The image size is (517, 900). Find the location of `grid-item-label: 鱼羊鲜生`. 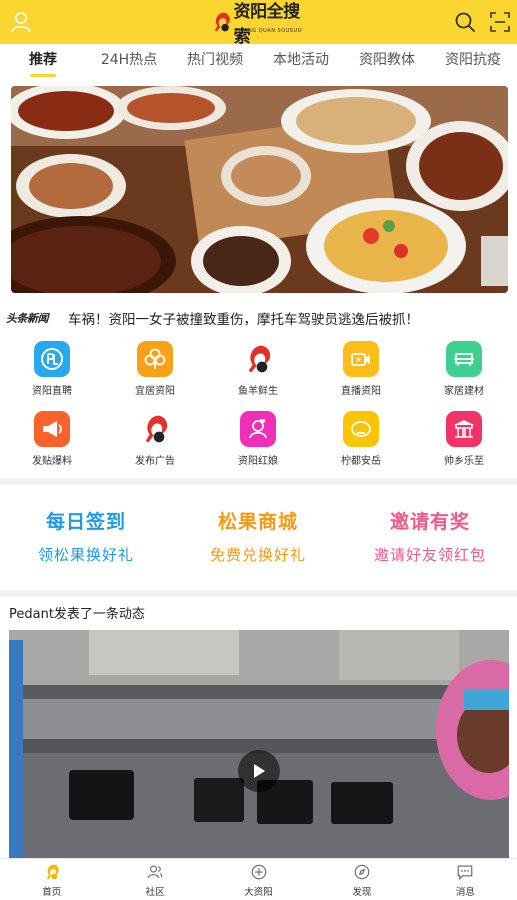

grid-item-label: 鱼羊鲜生 is located at coordinates (258, 391).